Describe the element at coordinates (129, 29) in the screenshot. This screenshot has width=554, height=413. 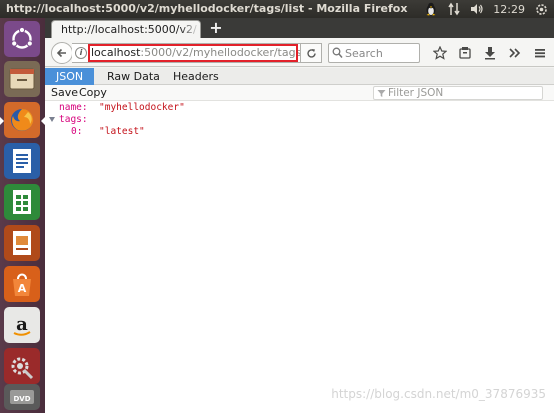
I see `tab-title: http://localhost:5000/v2/` at that location.